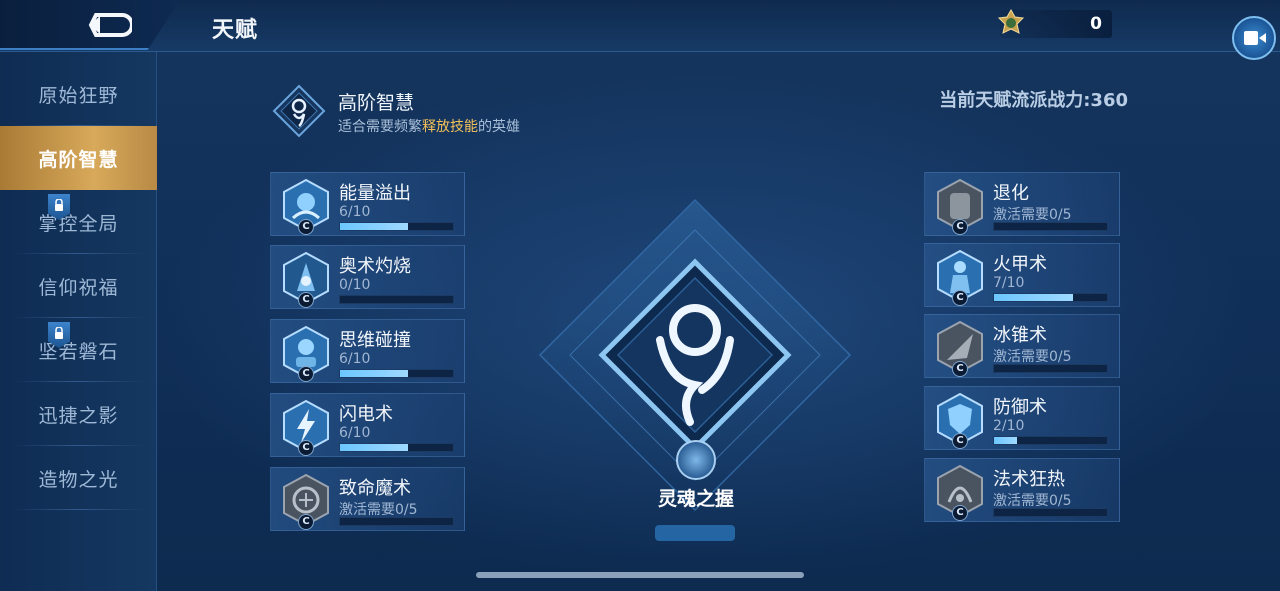 The height and width of the screenshot is (591, 1280). I want to click on talent-card-mind-collision: C 思维碰撞 6/10, so click(367, 351).